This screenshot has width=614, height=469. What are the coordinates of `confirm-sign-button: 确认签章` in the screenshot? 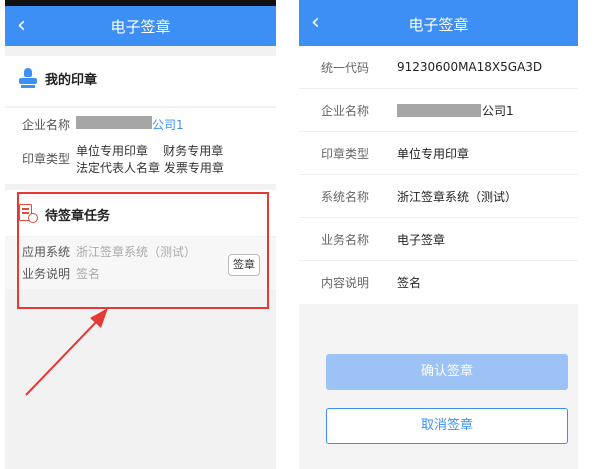 It's located at (447, 372).